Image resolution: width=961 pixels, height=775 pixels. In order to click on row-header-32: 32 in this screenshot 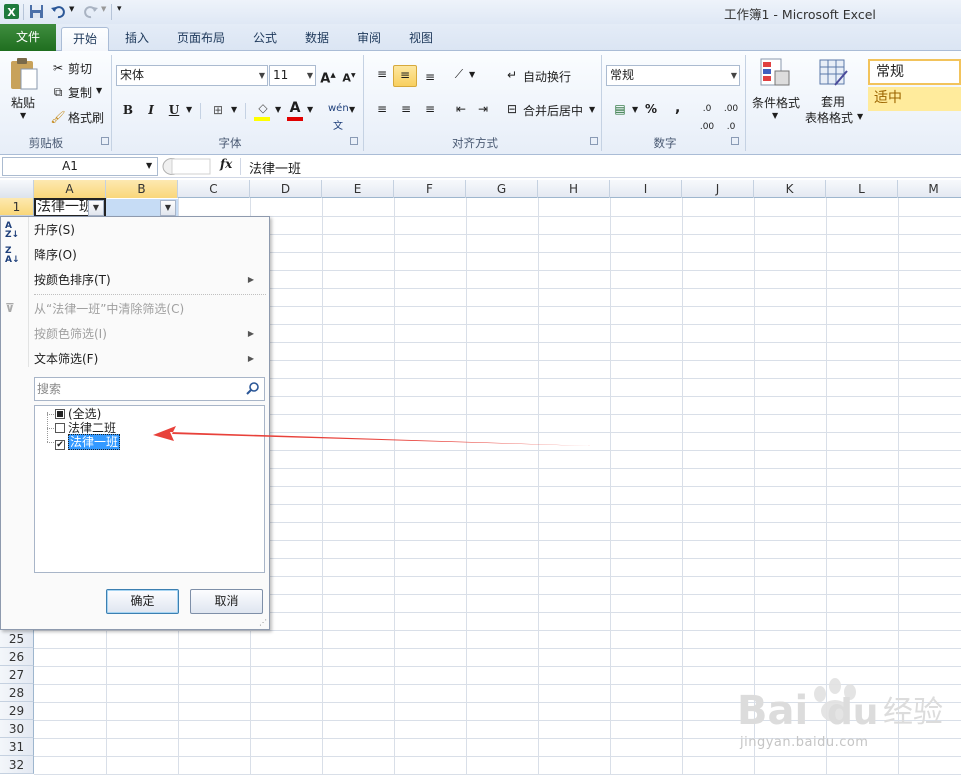, I will do `click(17, 765)`.